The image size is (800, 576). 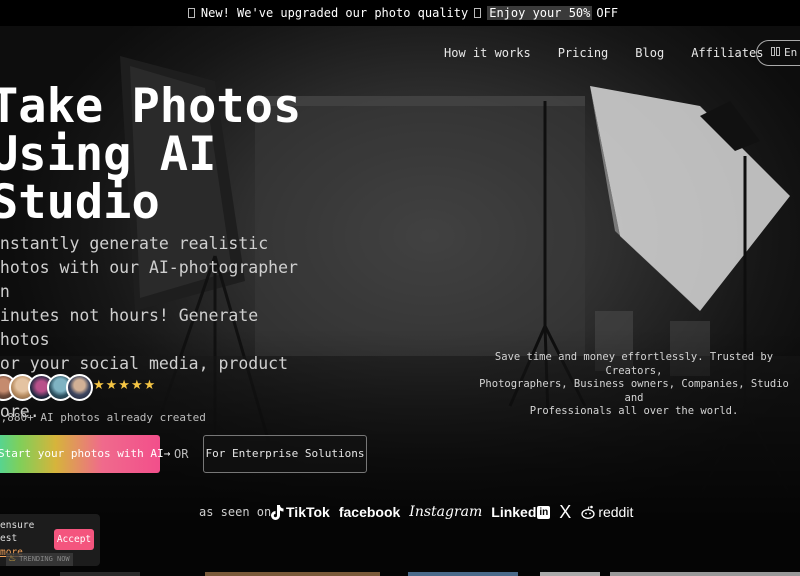 I want to click on hero-title-line: Studio, so click(x=80, y=202).